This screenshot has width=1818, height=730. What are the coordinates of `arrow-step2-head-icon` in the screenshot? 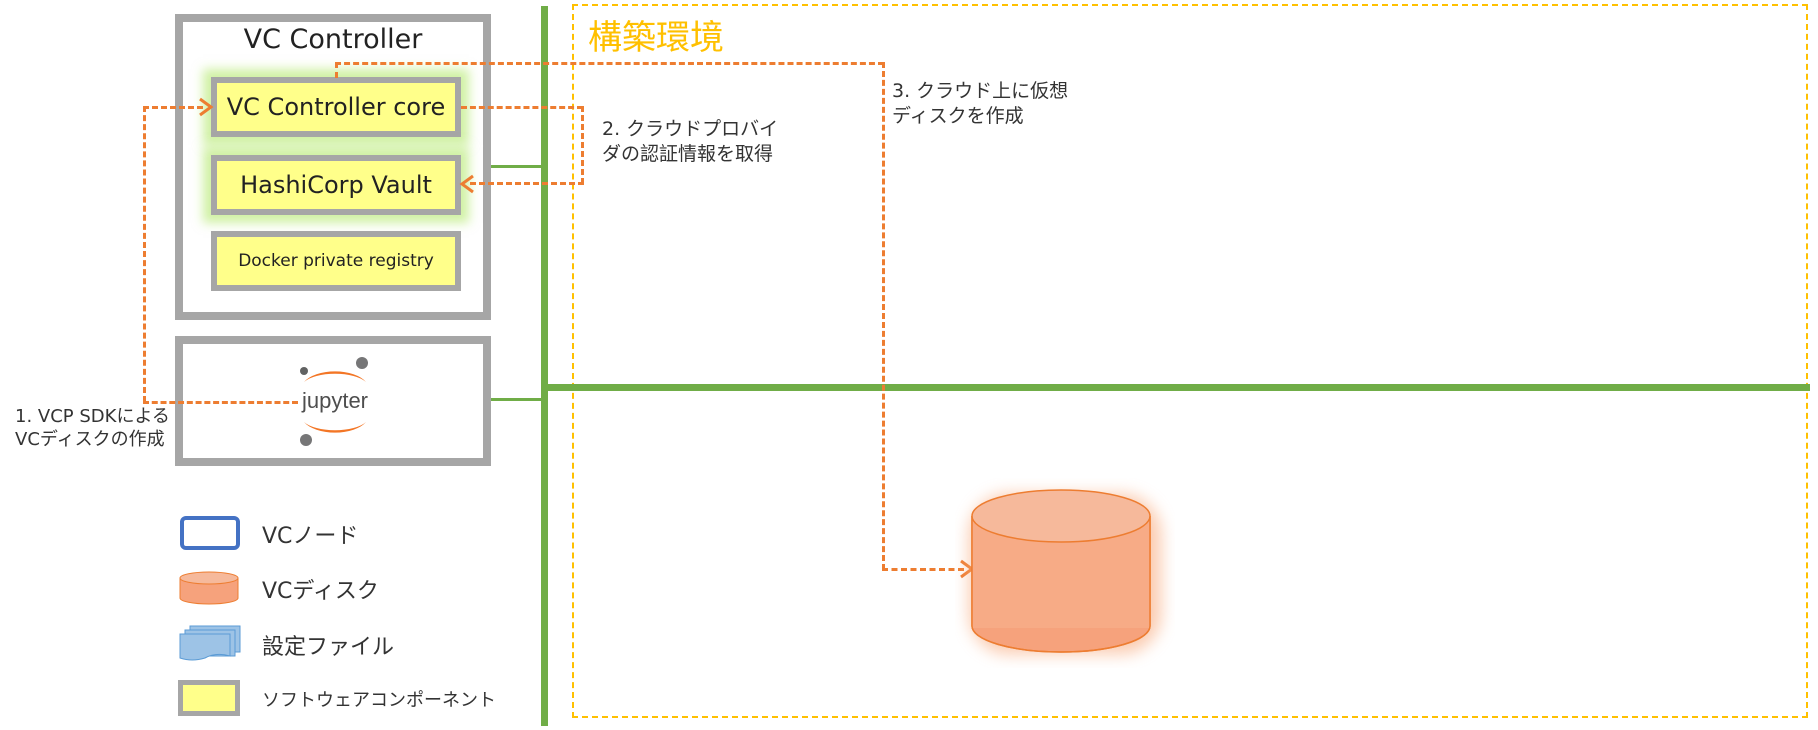 It's located at (466, 184).